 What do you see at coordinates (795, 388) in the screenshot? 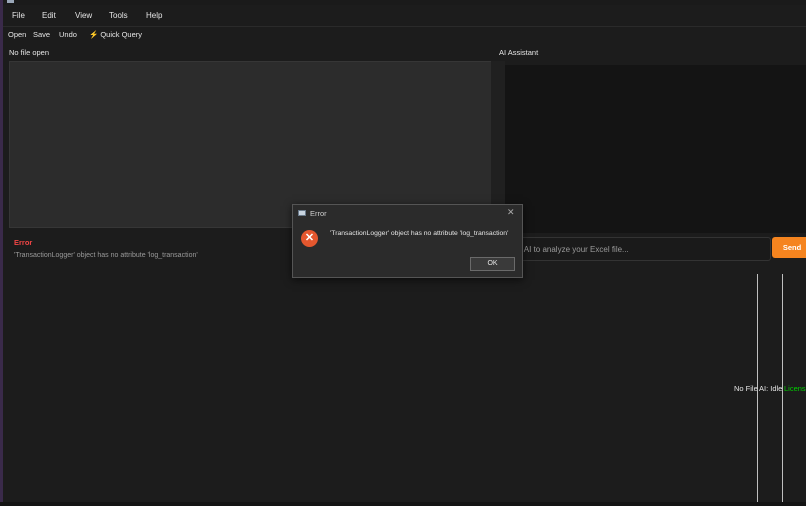
I see `status-license: License` at bounding box center [795, 388].